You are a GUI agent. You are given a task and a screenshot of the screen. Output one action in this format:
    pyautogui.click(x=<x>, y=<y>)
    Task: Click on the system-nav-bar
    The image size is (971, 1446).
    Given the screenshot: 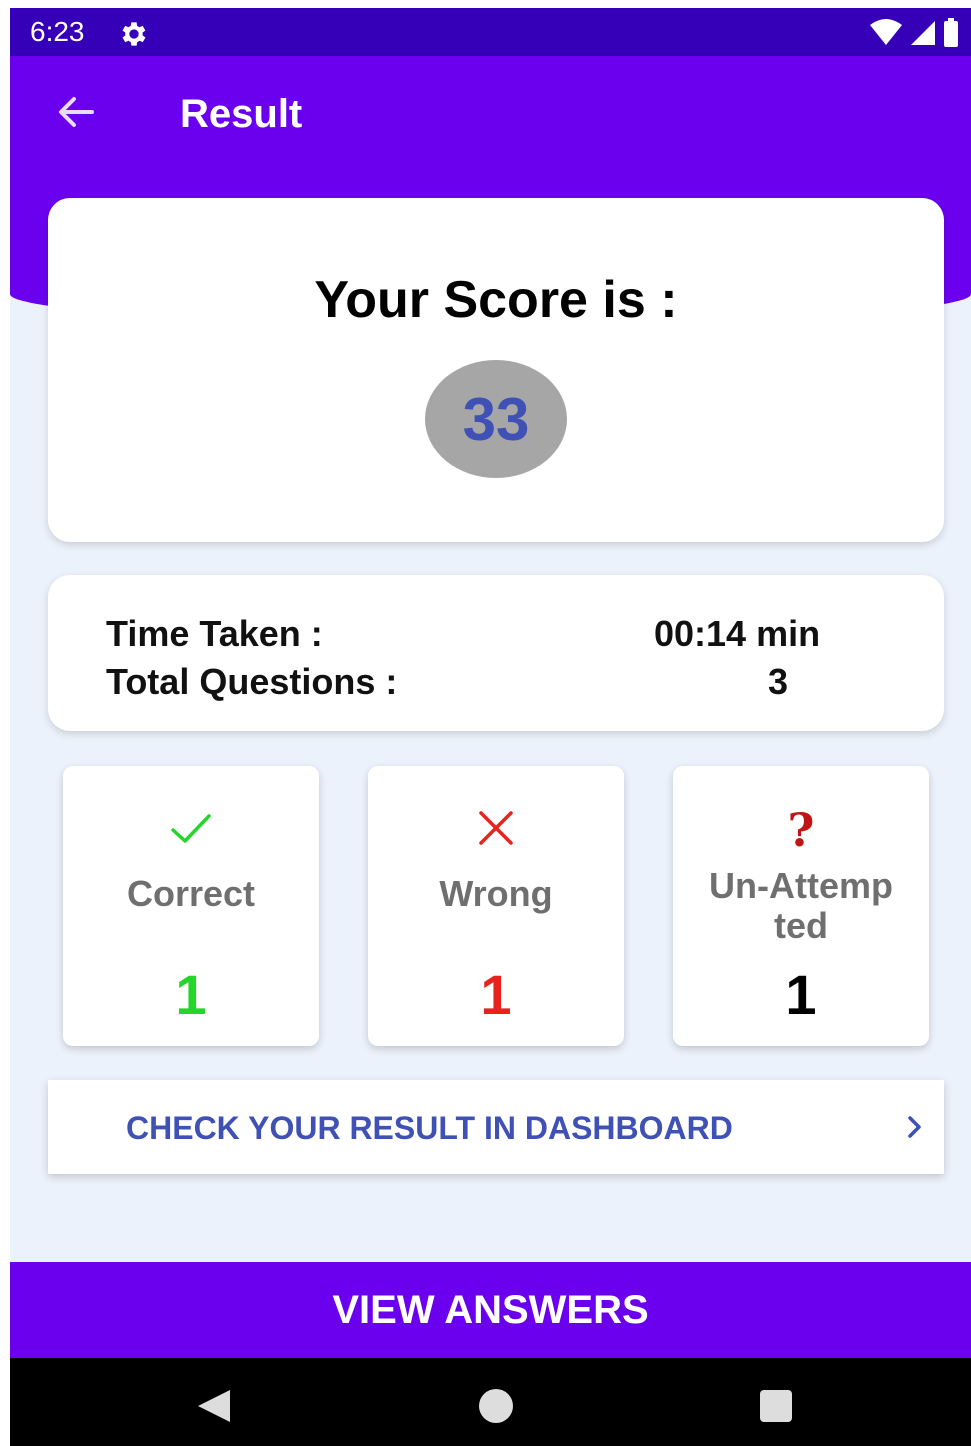 What is the action you would take?
    pyautogui.click(x=490, y=1402)
    